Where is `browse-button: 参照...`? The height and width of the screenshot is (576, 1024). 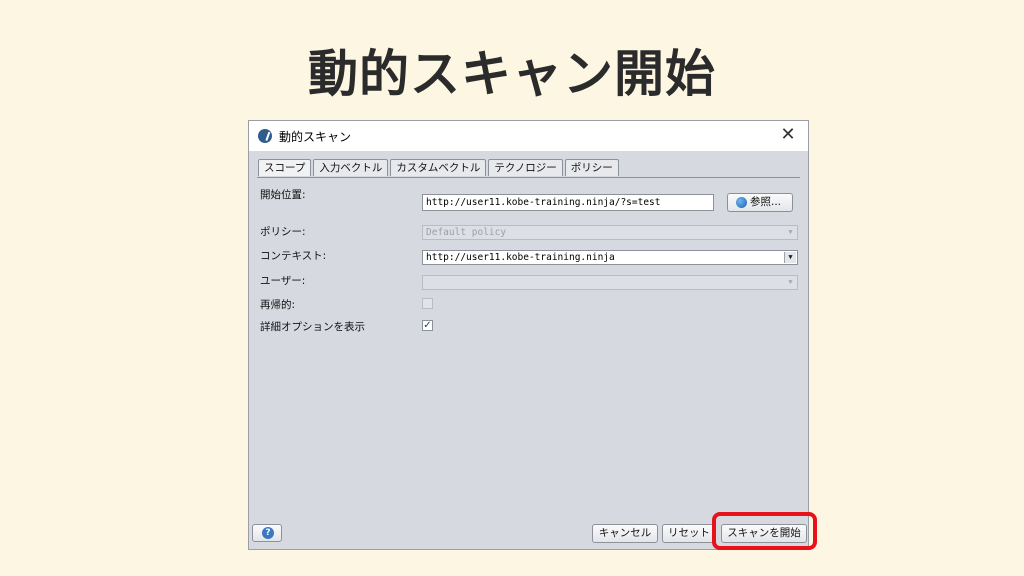
browse-button: 参照... is located at coordinates (760, 202).